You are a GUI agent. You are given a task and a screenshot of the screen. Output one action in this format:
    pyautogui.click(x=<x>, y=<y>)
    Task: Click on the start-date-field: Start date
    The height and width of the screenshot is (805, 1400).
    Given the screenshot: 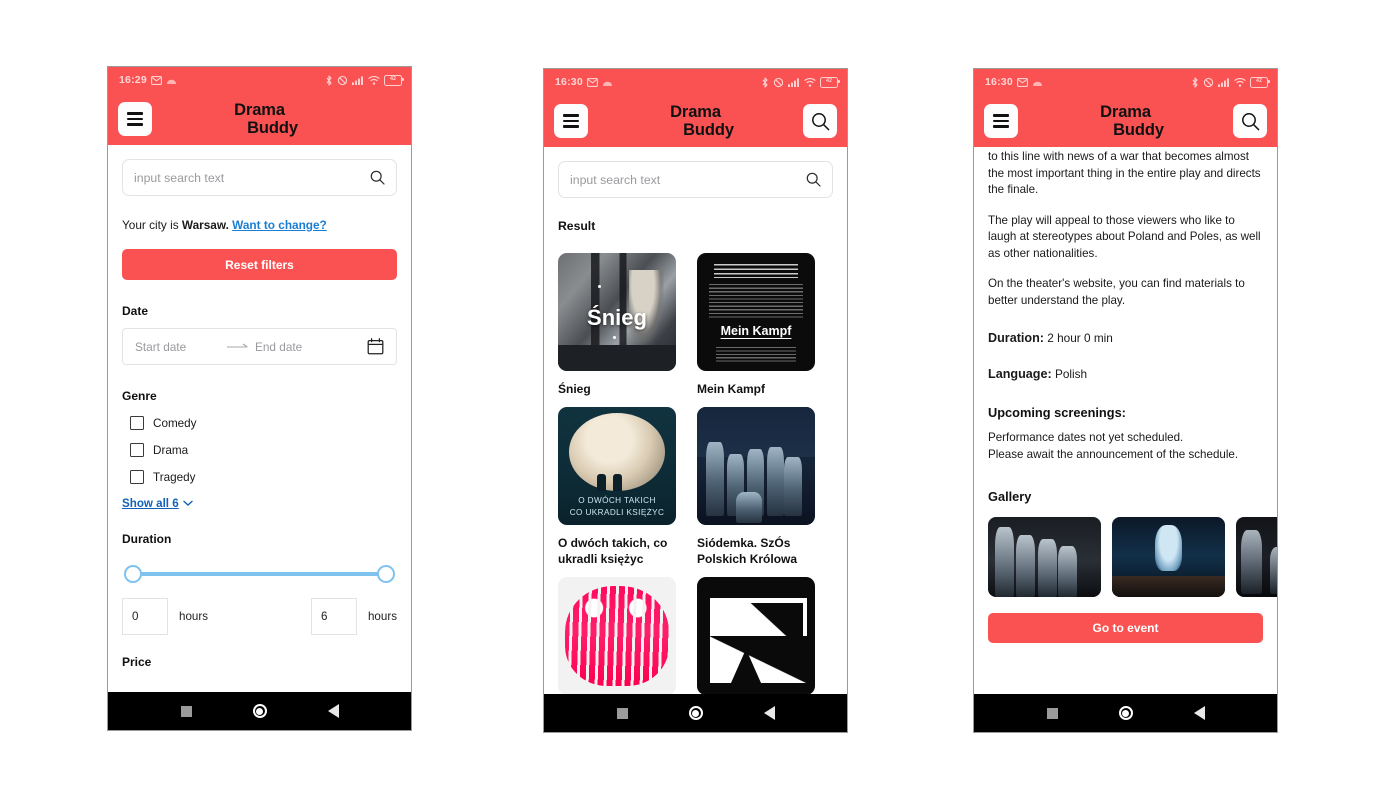 What is the action you would take?
    pyautogui.click(x=178, y=347)
    